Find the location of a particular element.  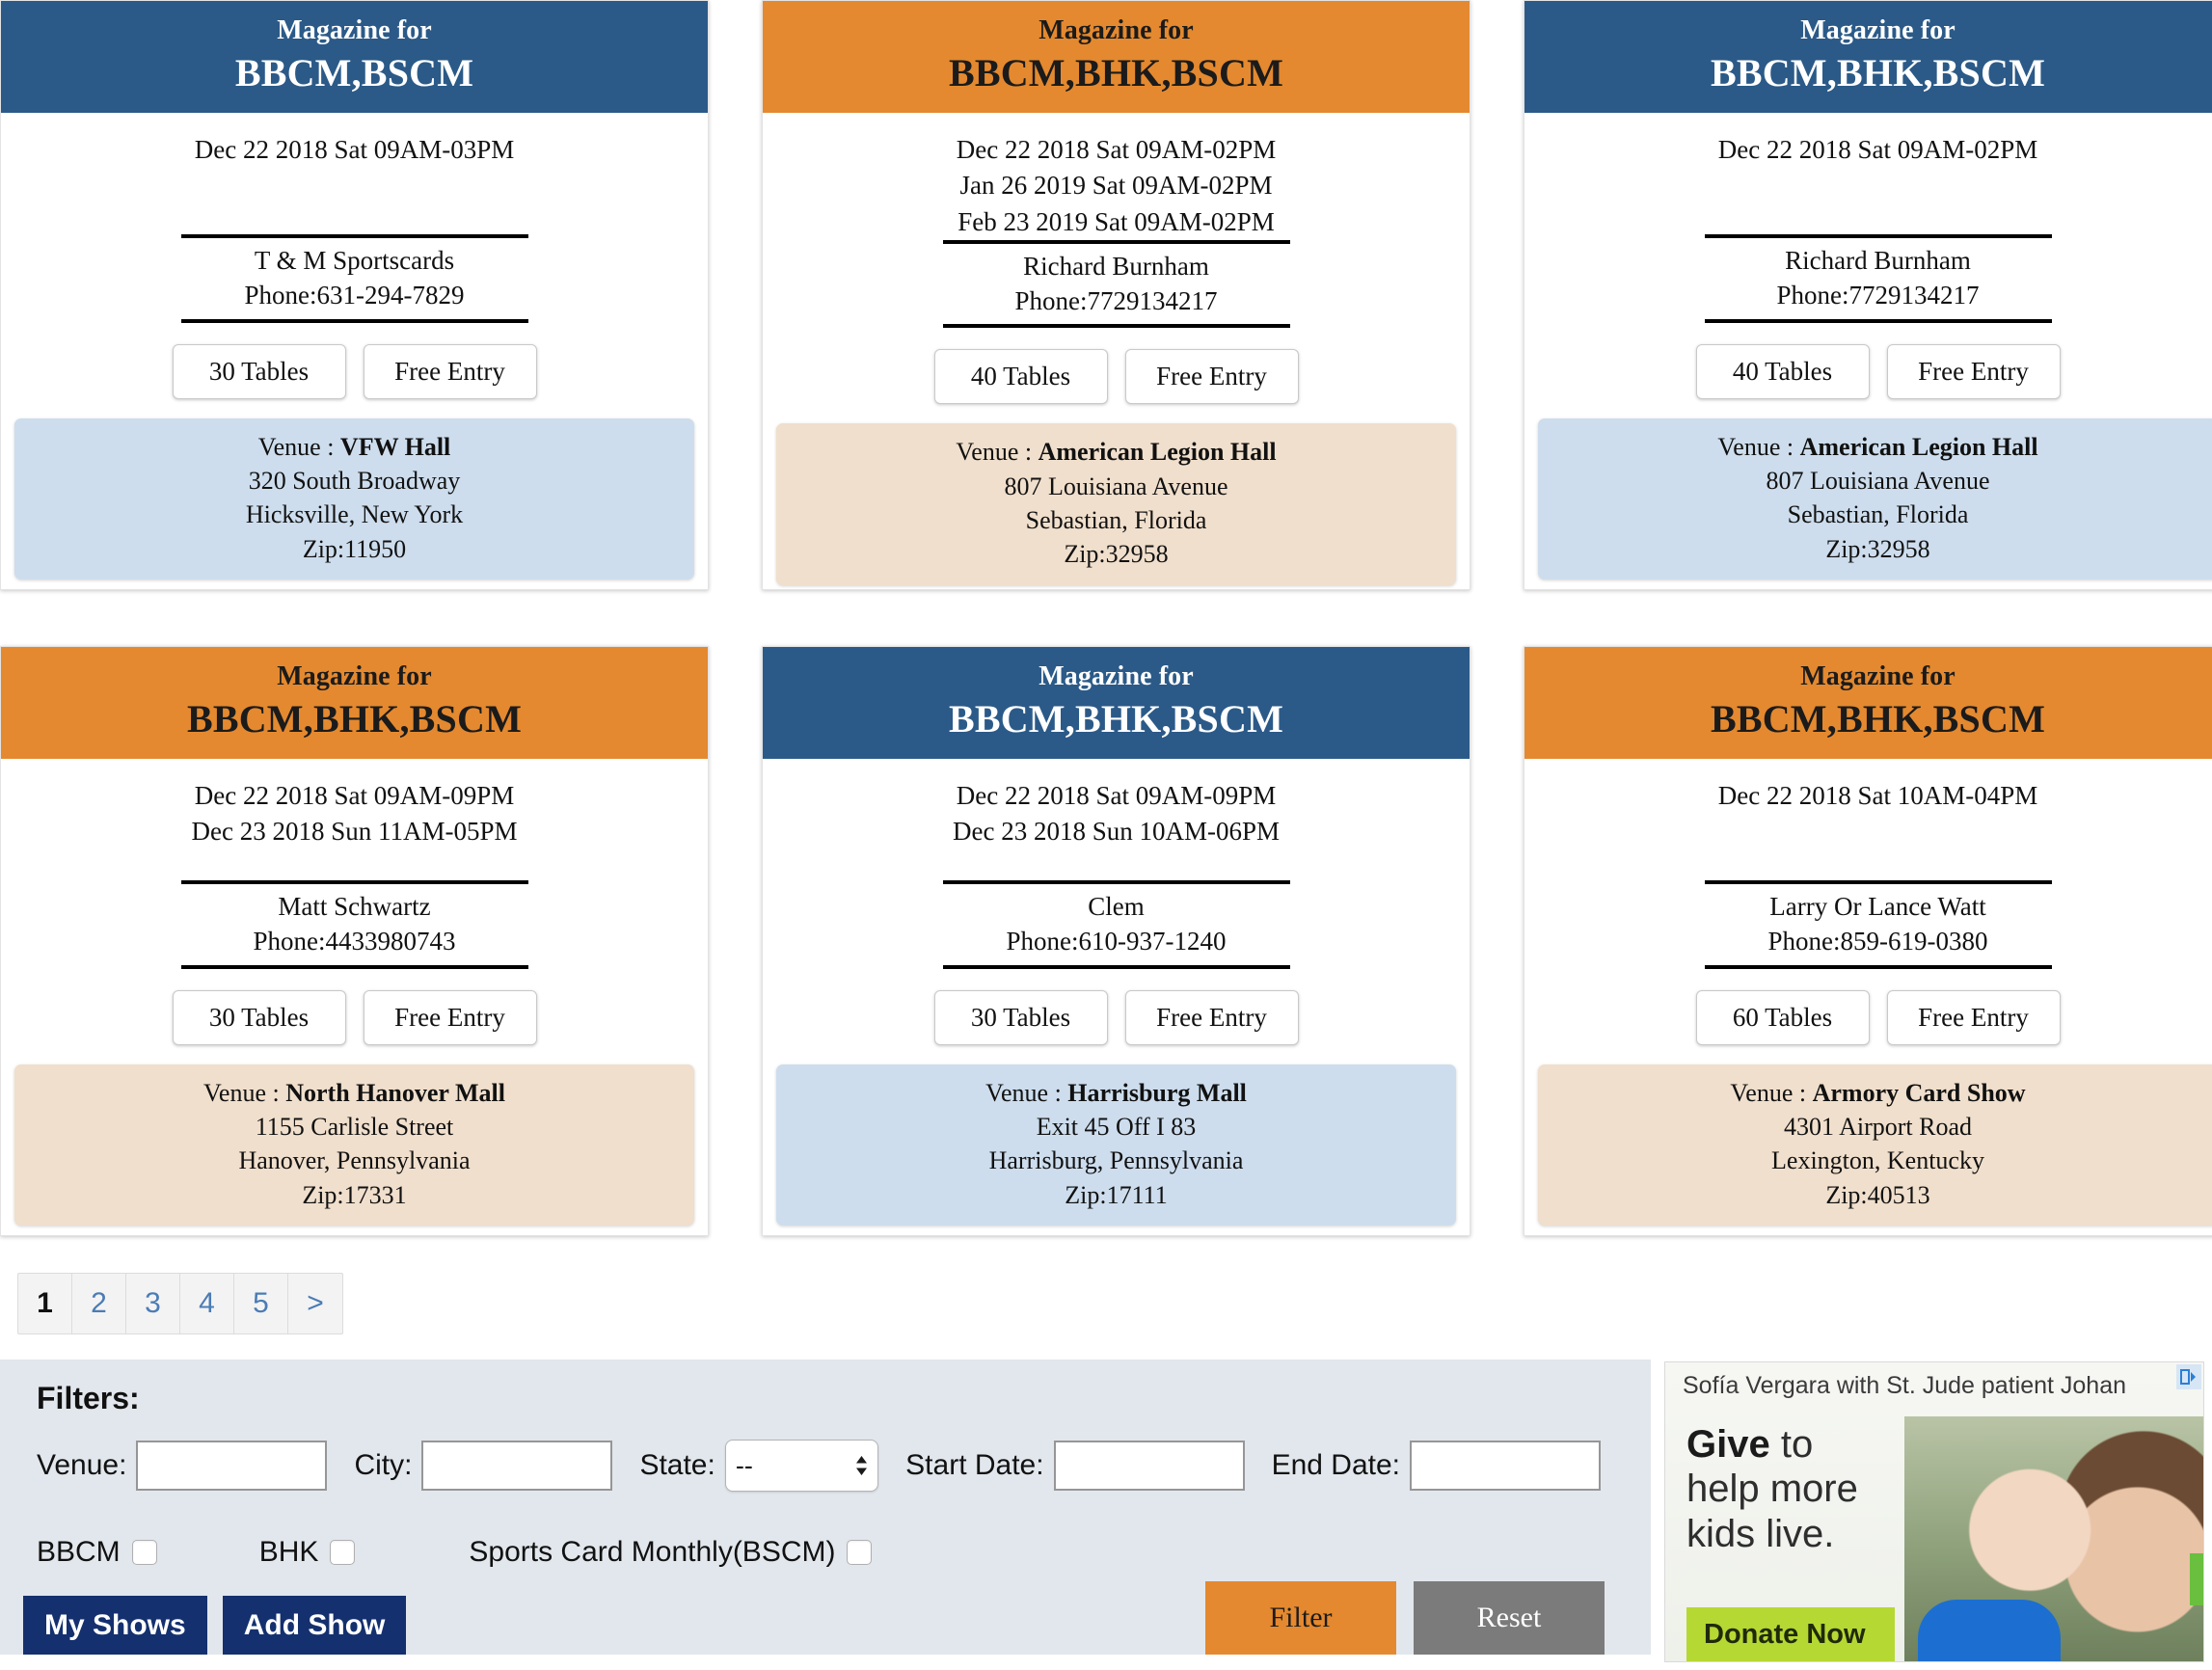

show-date: Dec 22 2018 Sat 10AM-04PM is located at coordinates (1877, 796).